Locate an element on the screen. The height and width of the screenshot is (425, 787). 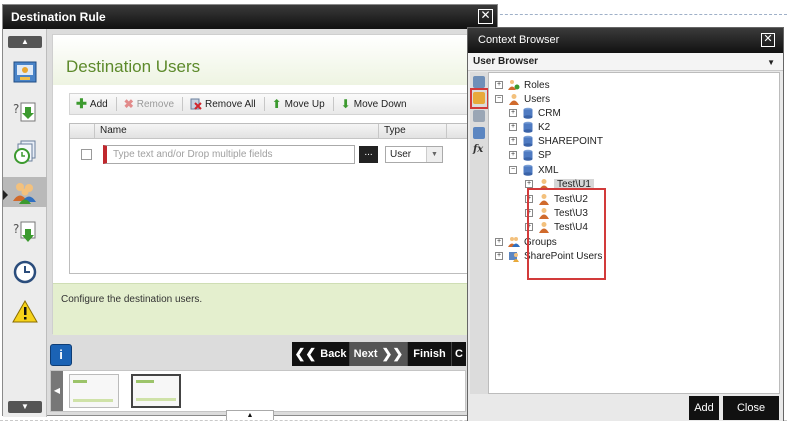
tree-item-roles: + Roles is located at coordinates (522, 85).